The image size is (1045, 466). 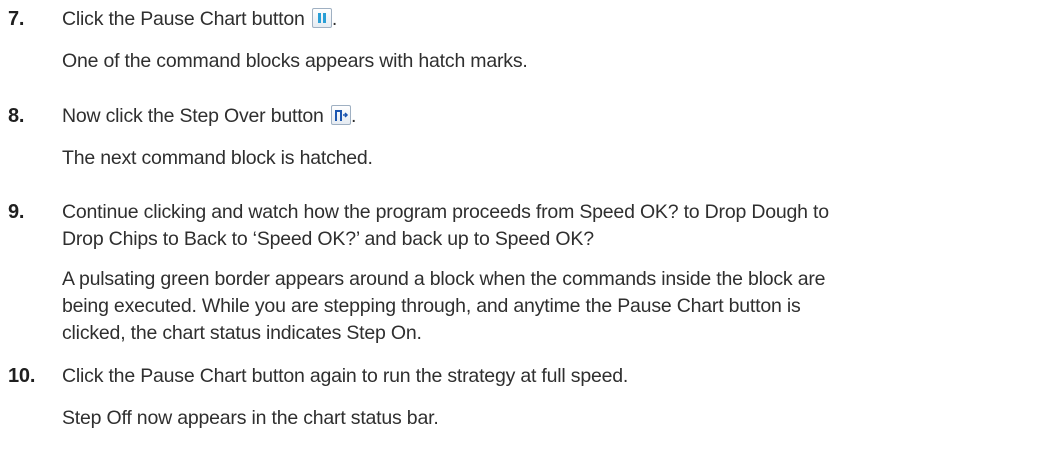 I want to click on step-result: The next command block is hatched., so click(x=217, y=158).